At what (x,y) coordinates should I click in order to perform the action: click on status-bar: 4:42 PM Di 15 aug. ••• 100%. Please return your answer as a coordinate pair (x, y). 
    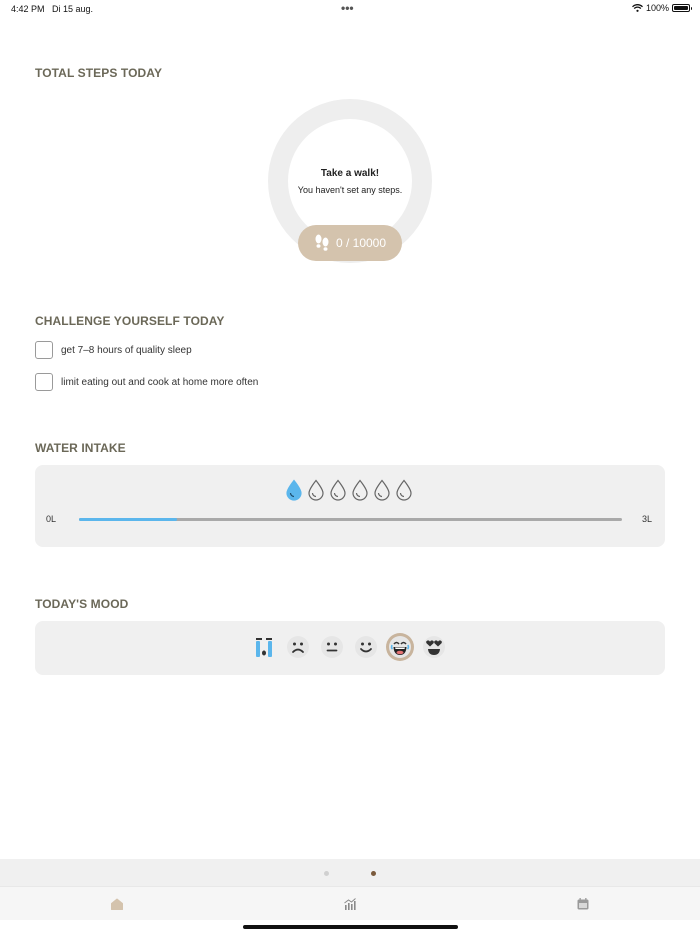
    Looking at the image, I should click on (350, 9).